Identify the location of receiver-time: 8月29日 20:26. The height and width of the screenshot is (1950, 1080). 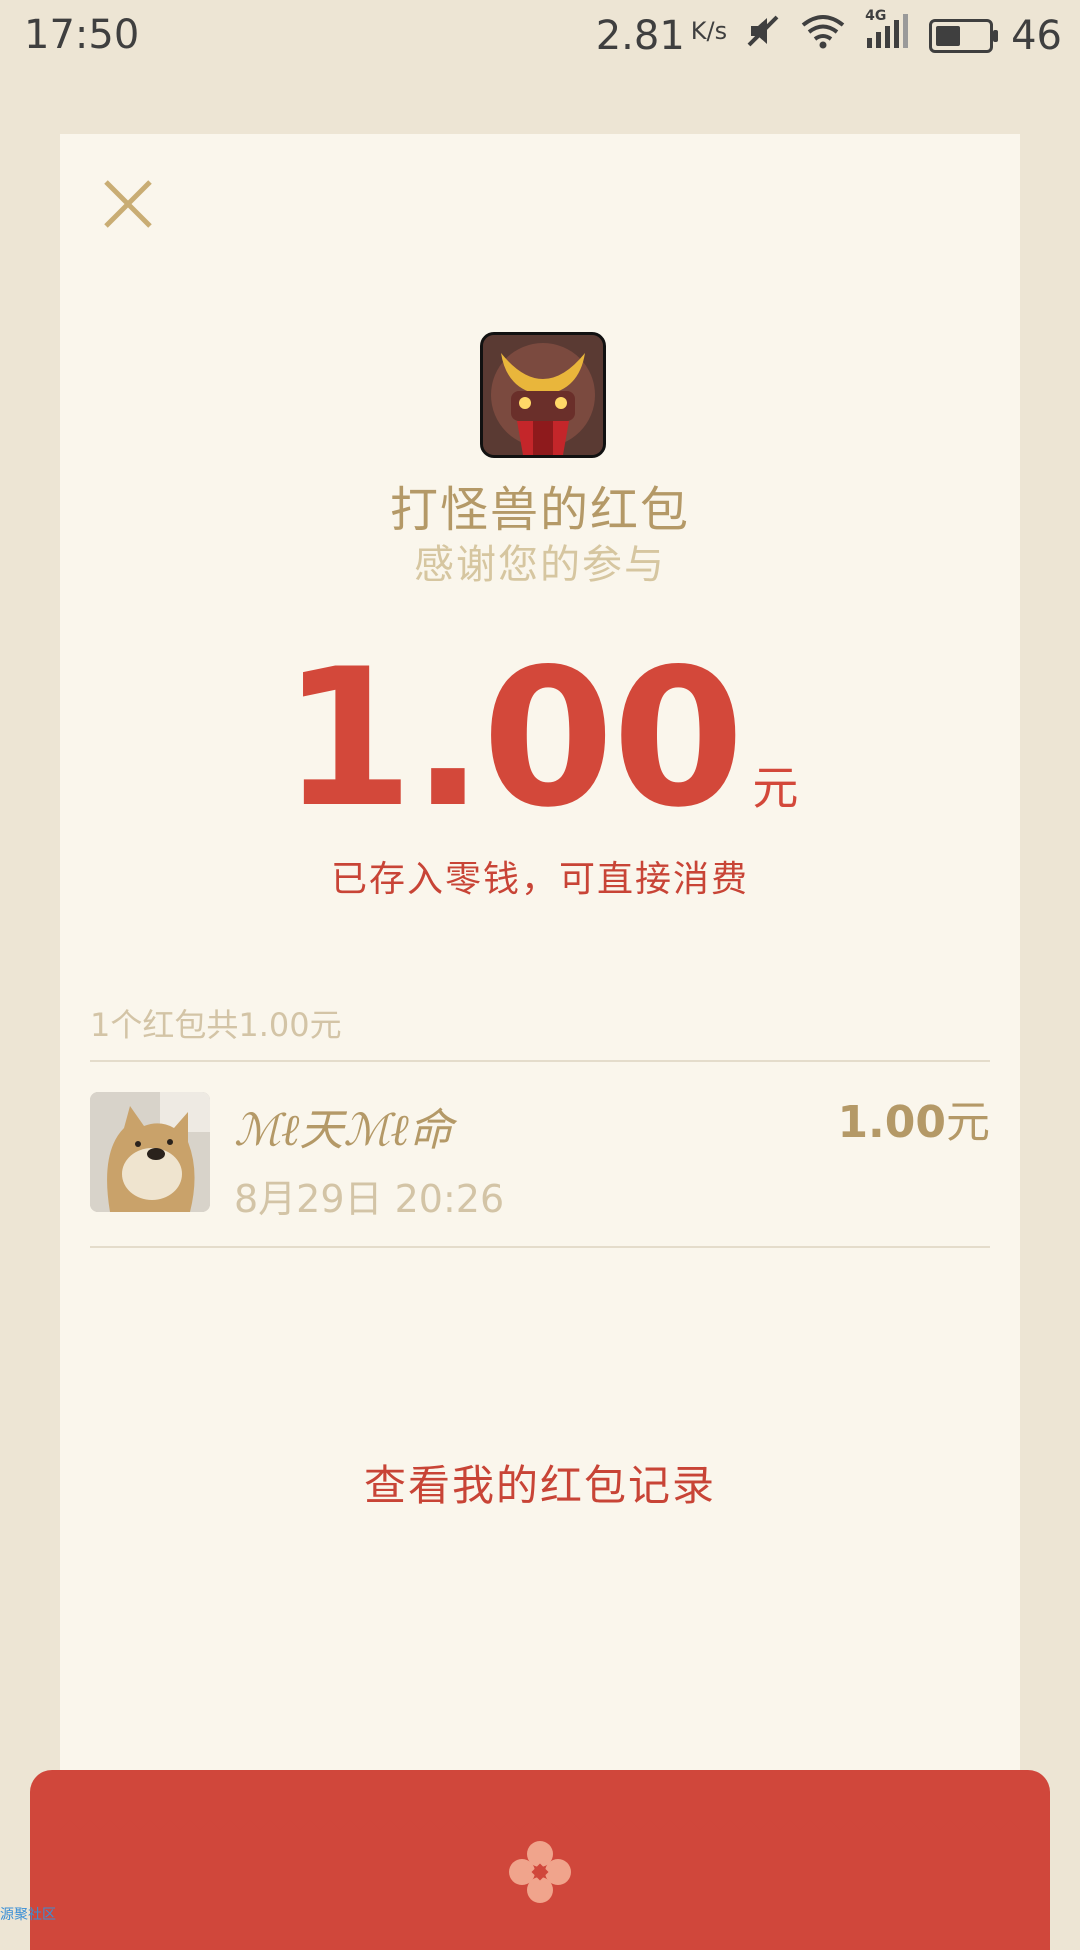
(369, 1199).